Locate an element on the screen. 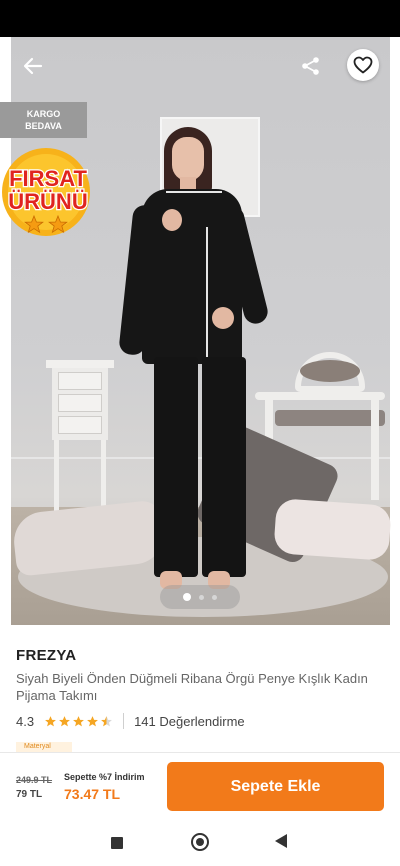 Image resolution: width=400 pixels, height=866 pixels. system-navigation-bar is located at coordinates (200, 842).